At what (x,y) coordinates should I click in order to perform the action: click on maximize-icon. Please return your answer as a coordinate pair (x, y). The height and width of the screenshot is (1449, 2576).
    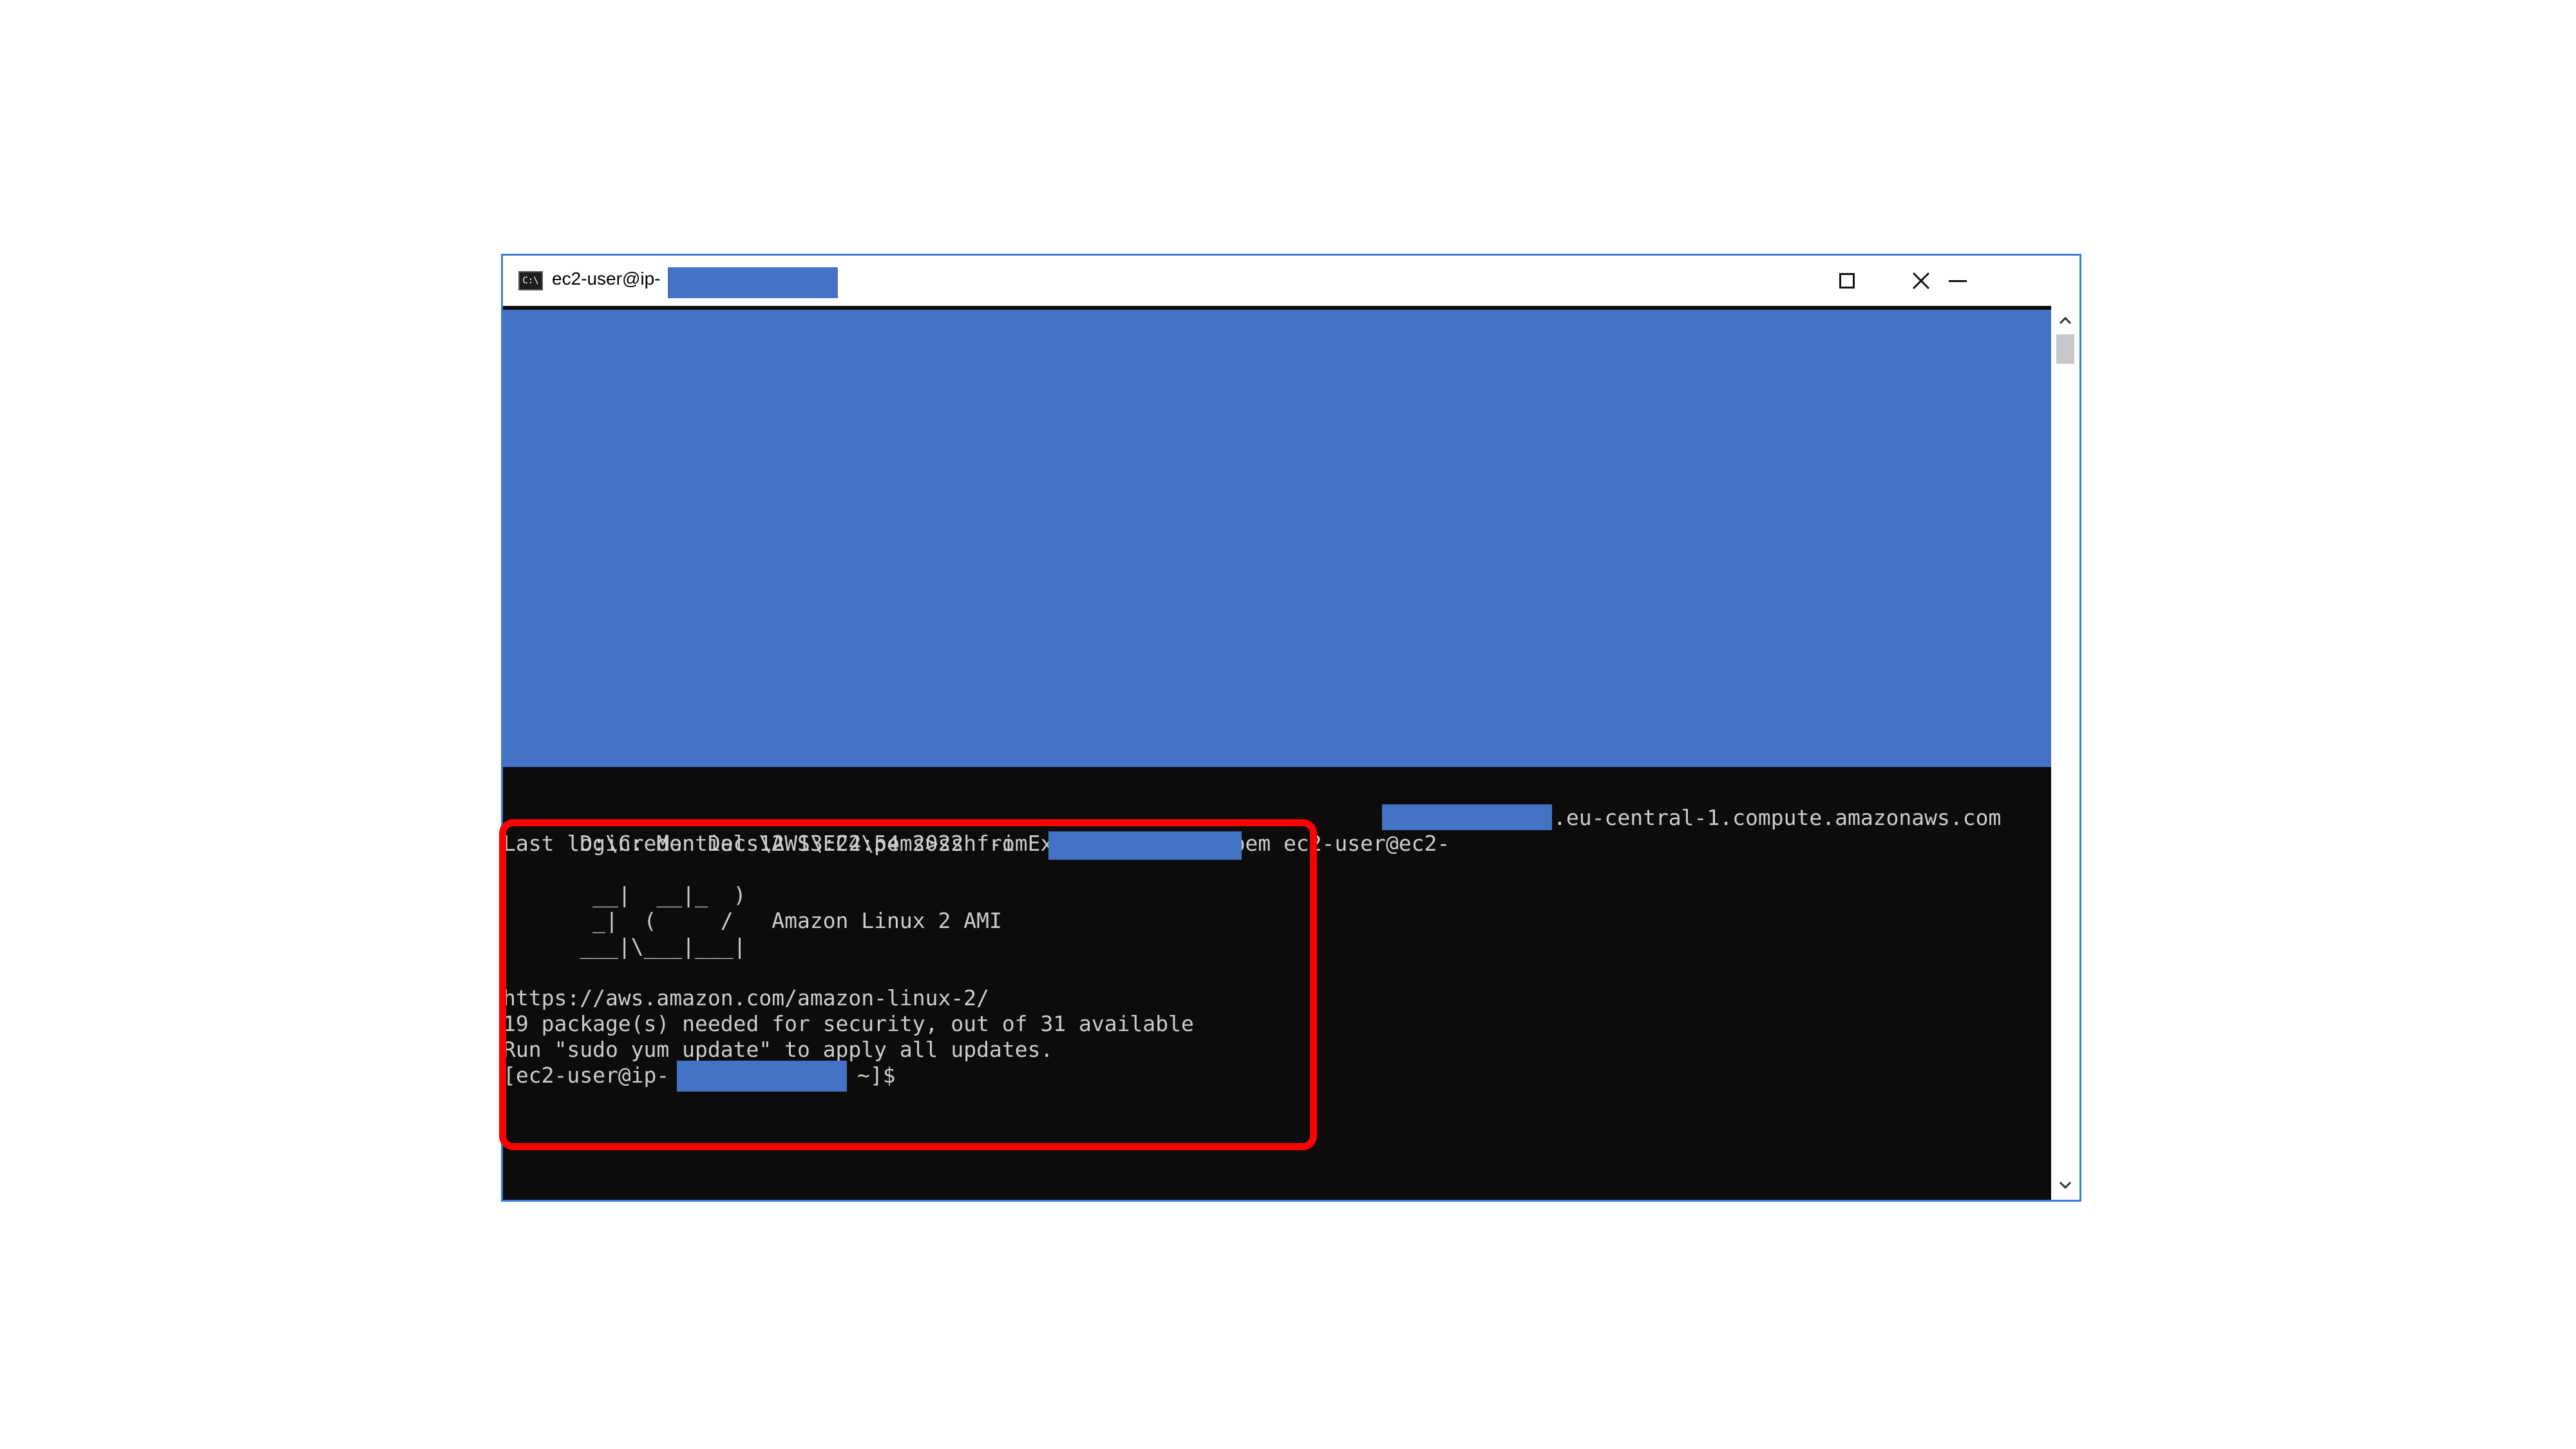
    Looking at the image, I should click on (1847, 281).